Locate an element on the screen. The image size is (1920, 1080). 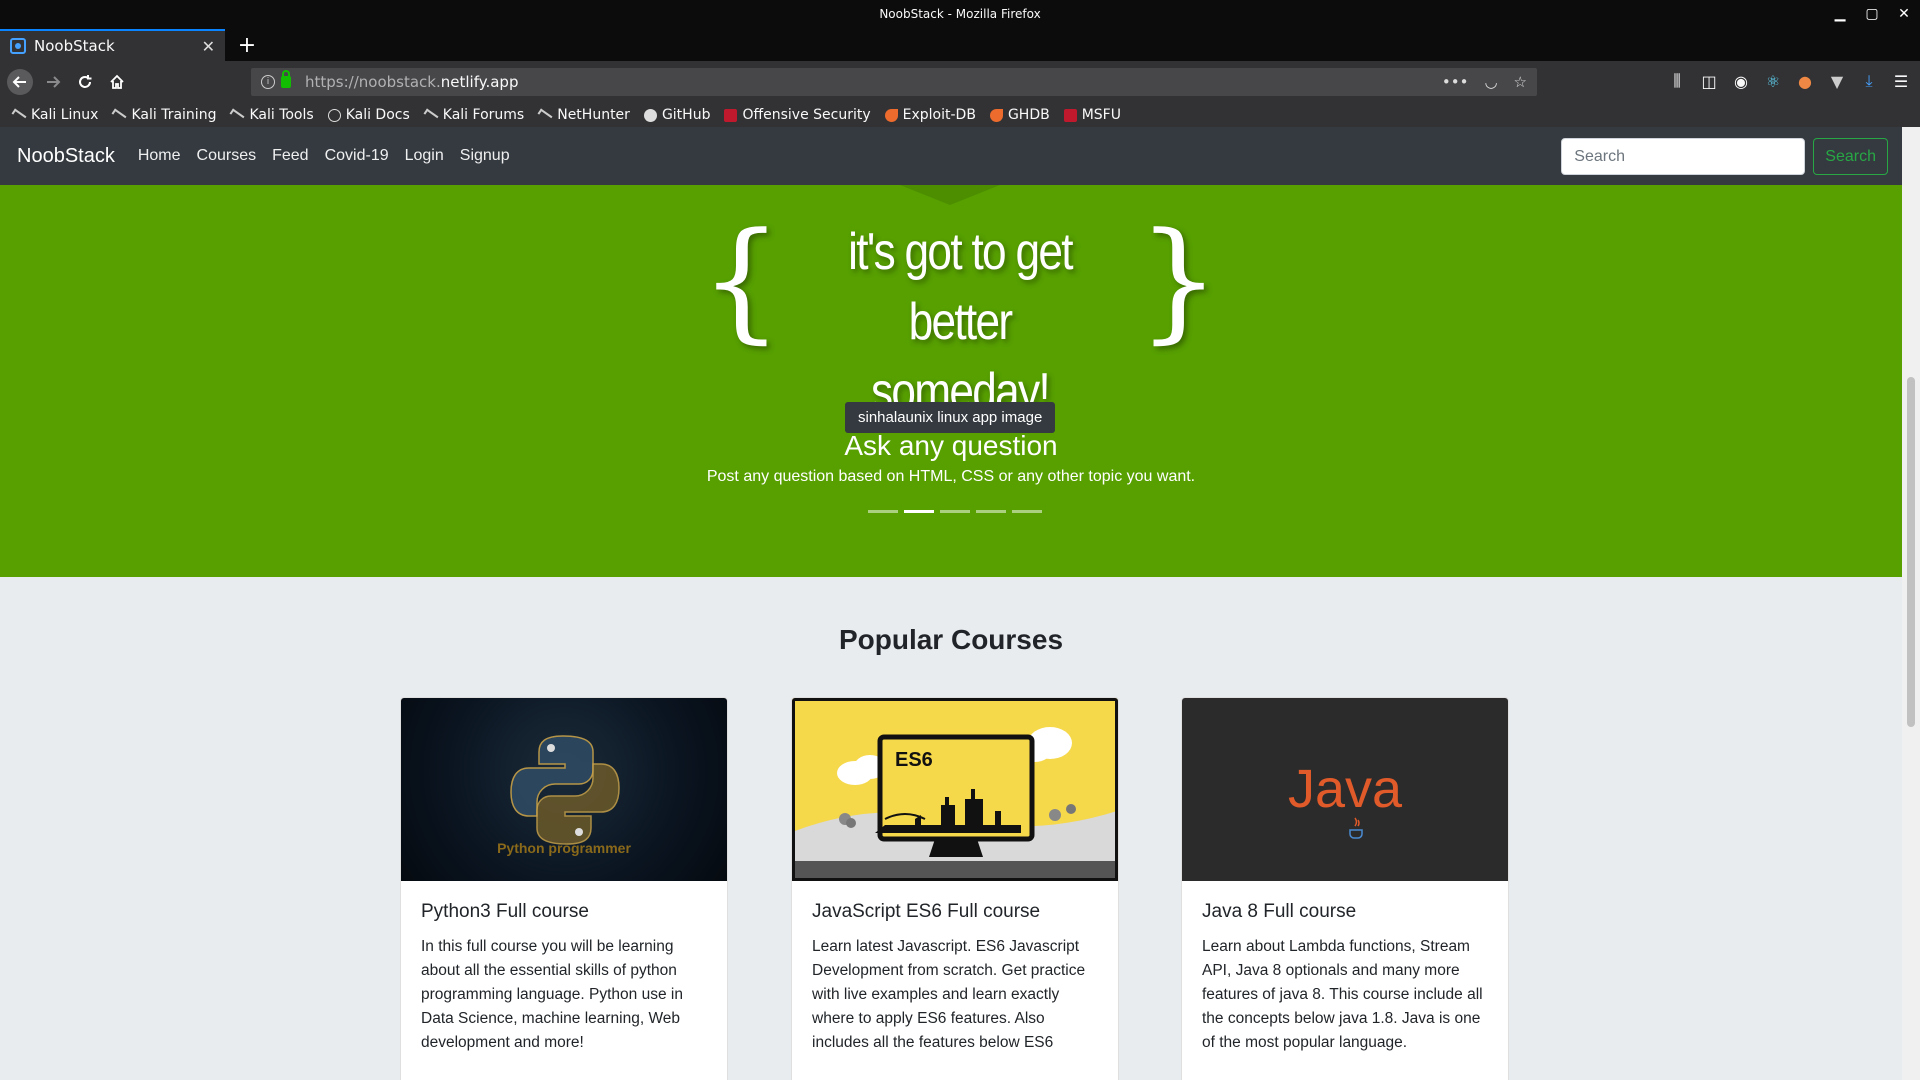
site-favicon-icon is located at coordinates (18, 46).